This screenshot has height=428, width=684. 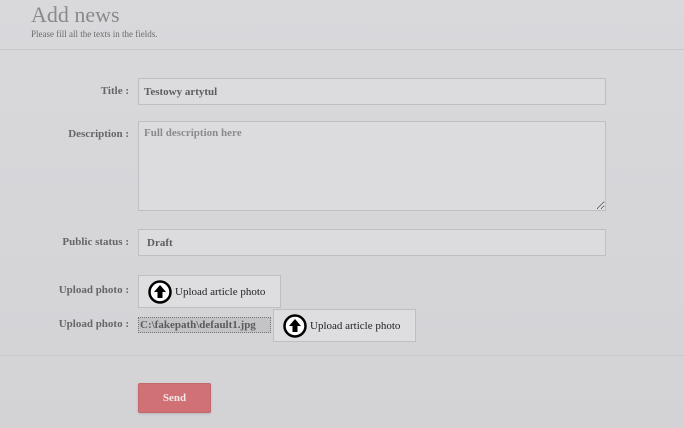 I want to click on upload-article-photo-button-1: Upload article photo, so click(x=209, y=291).